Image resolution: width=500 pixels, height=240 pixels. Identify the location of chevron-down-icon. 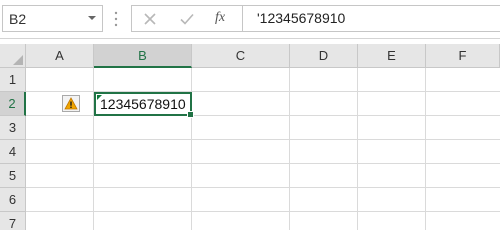
(92, 18).